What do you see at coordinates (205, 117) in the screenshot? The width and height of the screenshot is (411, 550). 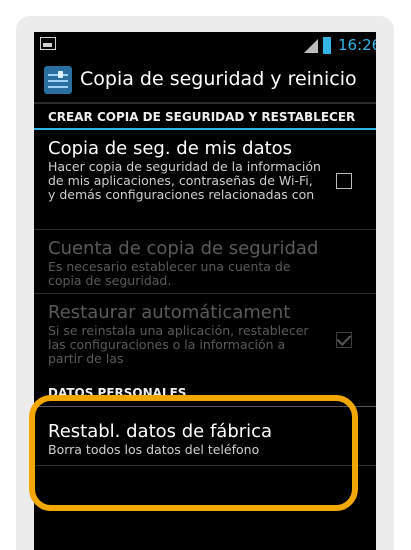 I see `section-header-backup: CREAR COPIA DE SEGURIDAD Y RESTABLECER` at bounding box center [205, 117].